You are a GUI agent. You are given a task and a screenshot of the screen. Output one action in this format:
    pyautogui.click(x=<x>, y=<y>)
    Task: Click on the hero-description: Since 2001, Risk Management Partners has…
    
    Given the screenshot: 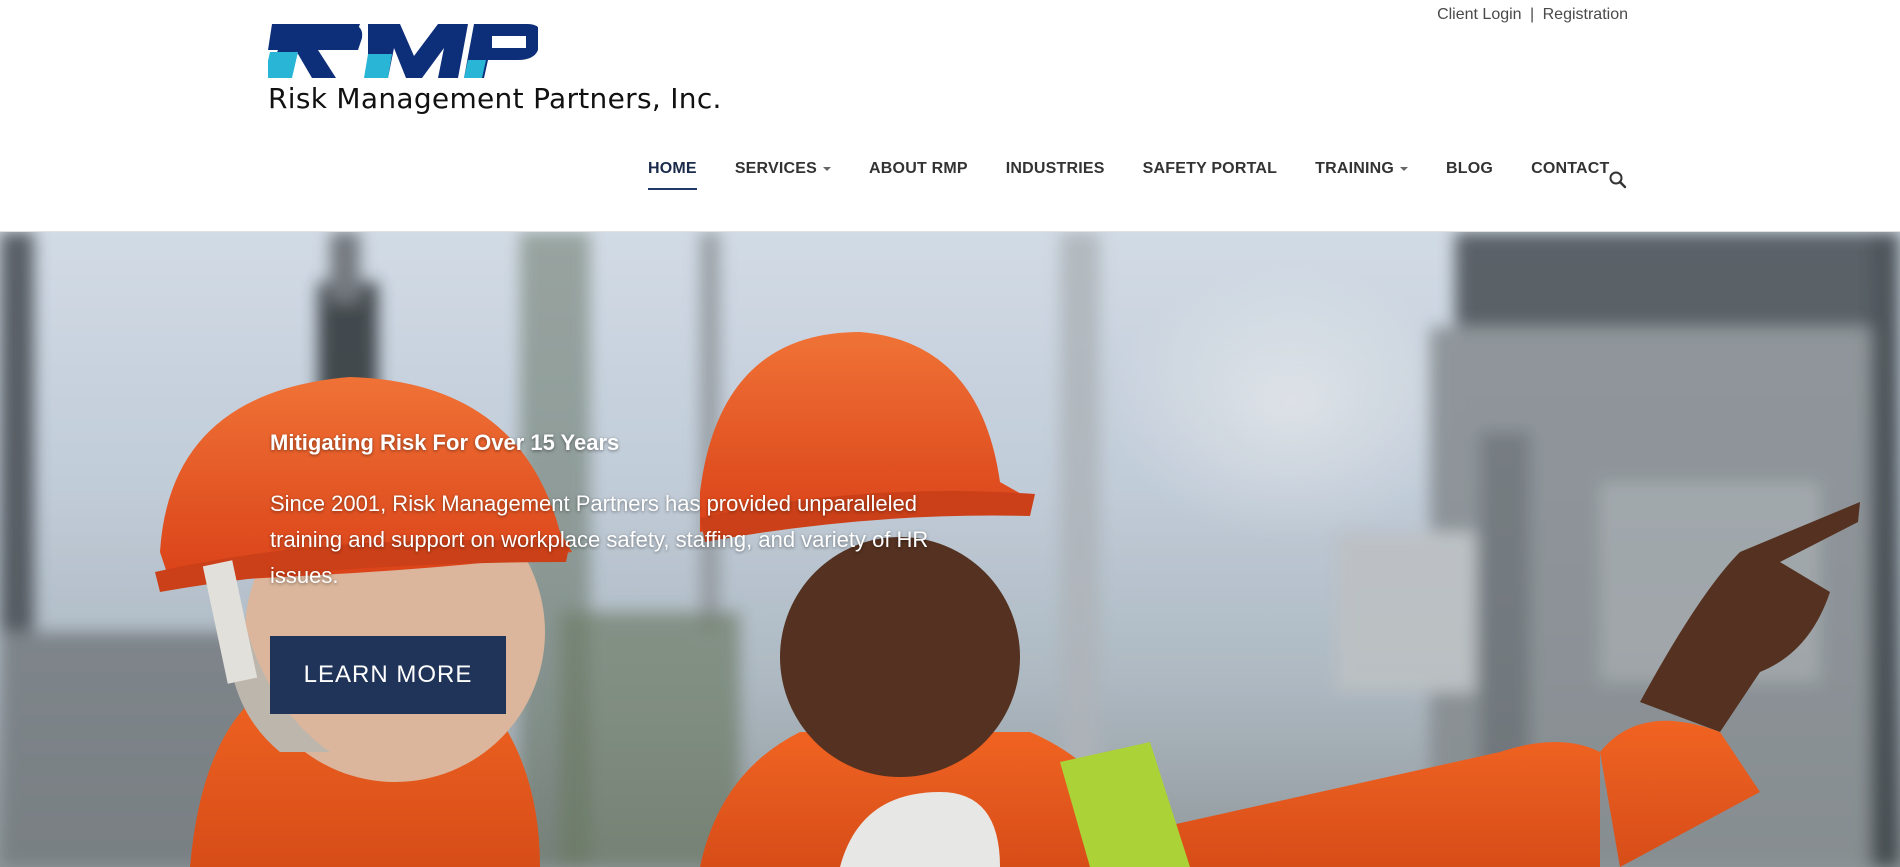 What is the action you would take?
    pyautogui.click(x=599, y=539)
    